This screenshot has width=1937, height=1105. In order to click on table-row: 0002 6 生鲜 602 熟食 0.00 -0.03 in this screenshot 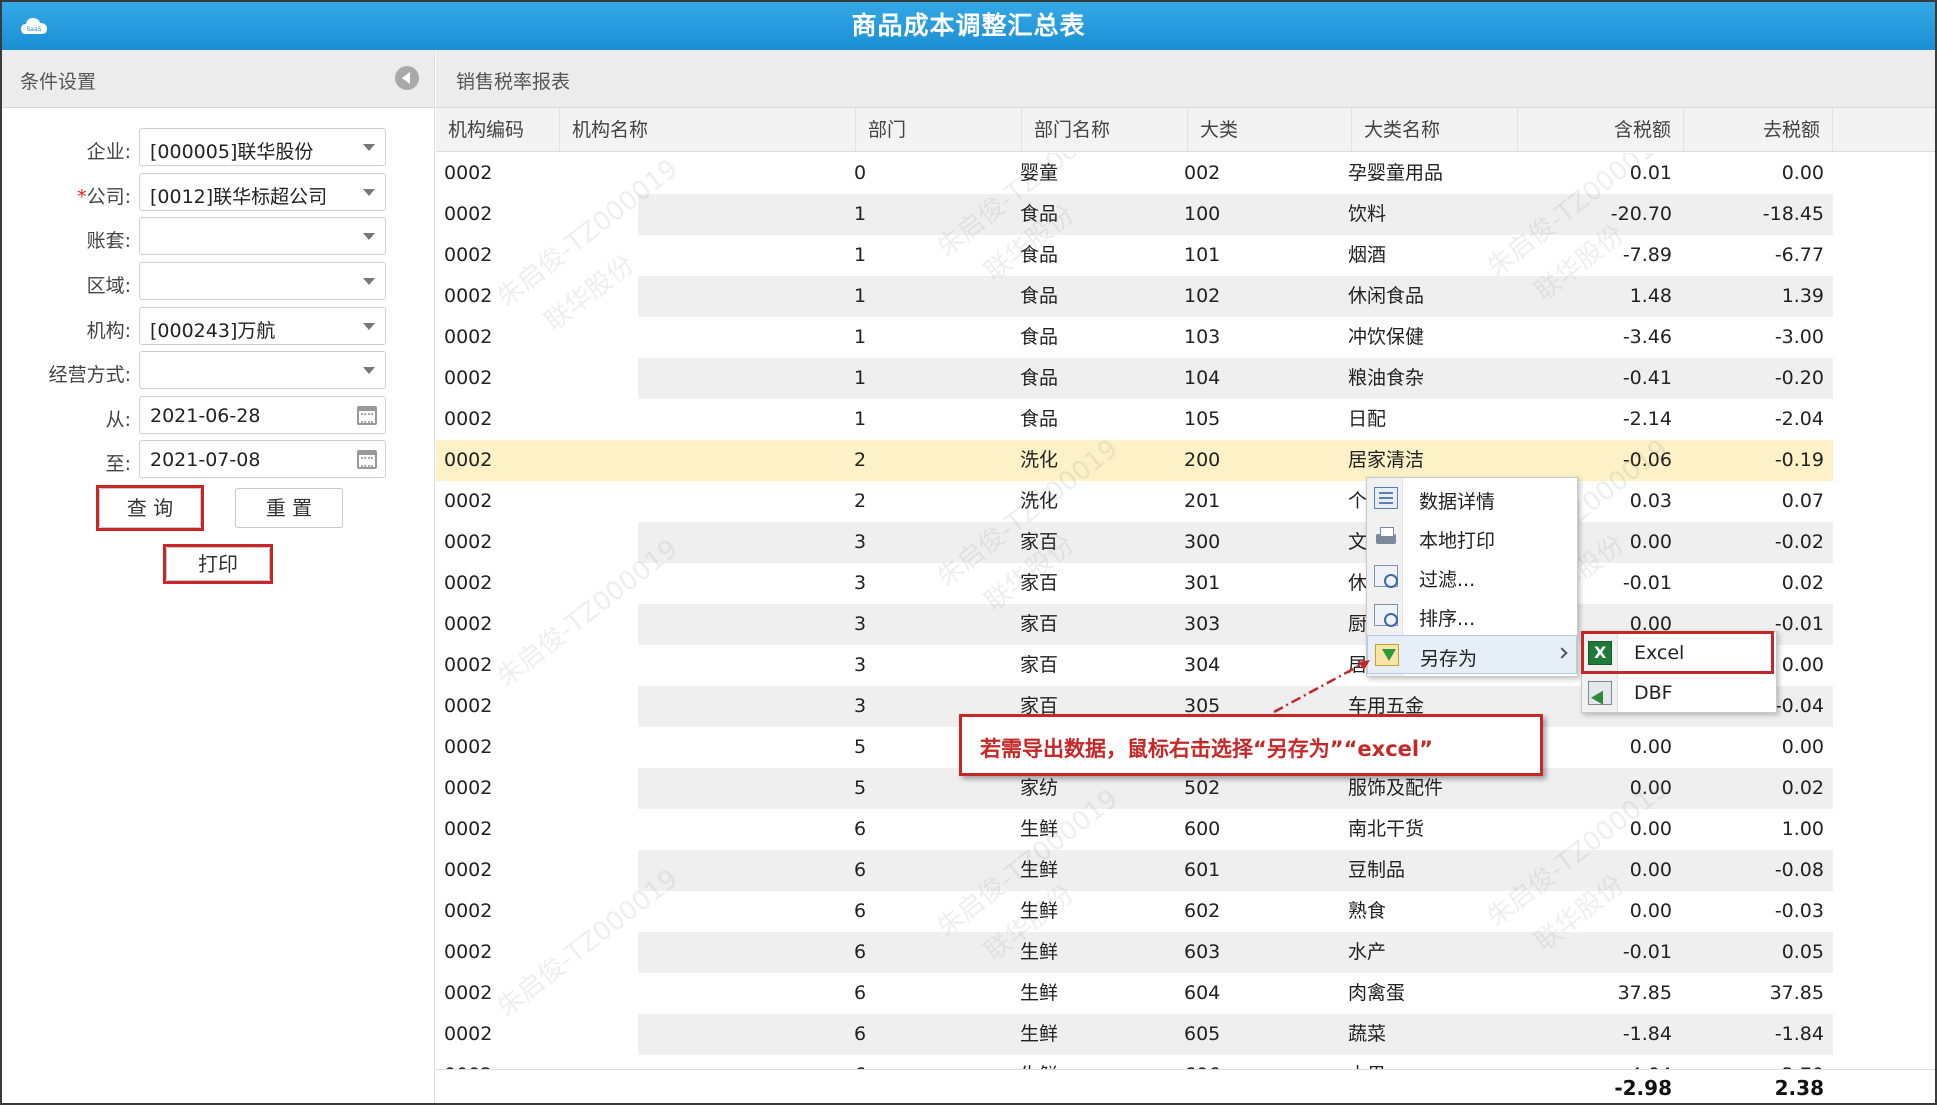, I will do `click(1134, 911)`.